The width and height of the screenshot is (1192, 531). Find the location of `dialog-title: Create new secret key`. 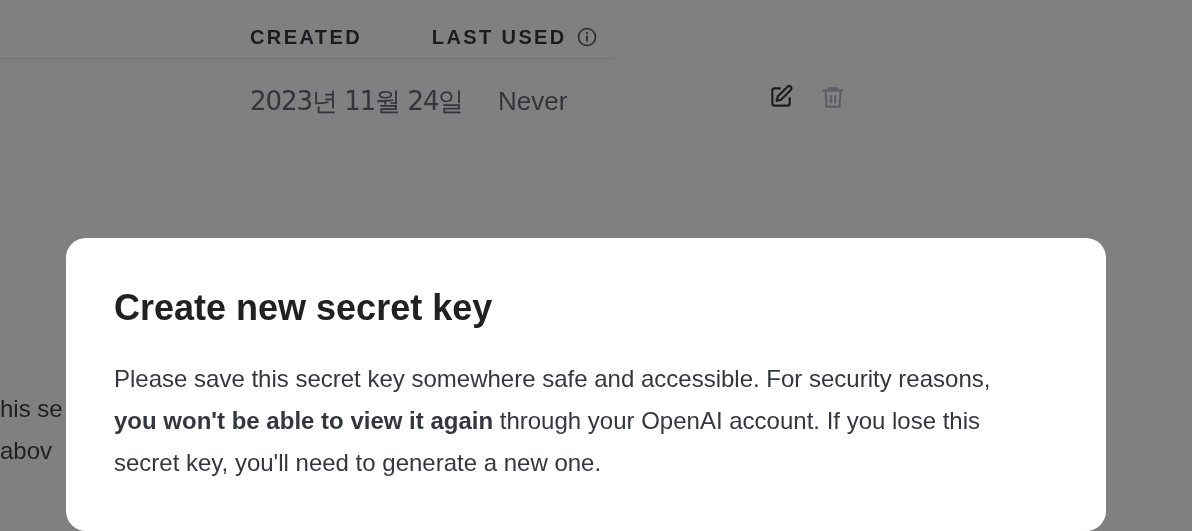

dialog-title: Create new secret key is located at coordinates (303, 308).